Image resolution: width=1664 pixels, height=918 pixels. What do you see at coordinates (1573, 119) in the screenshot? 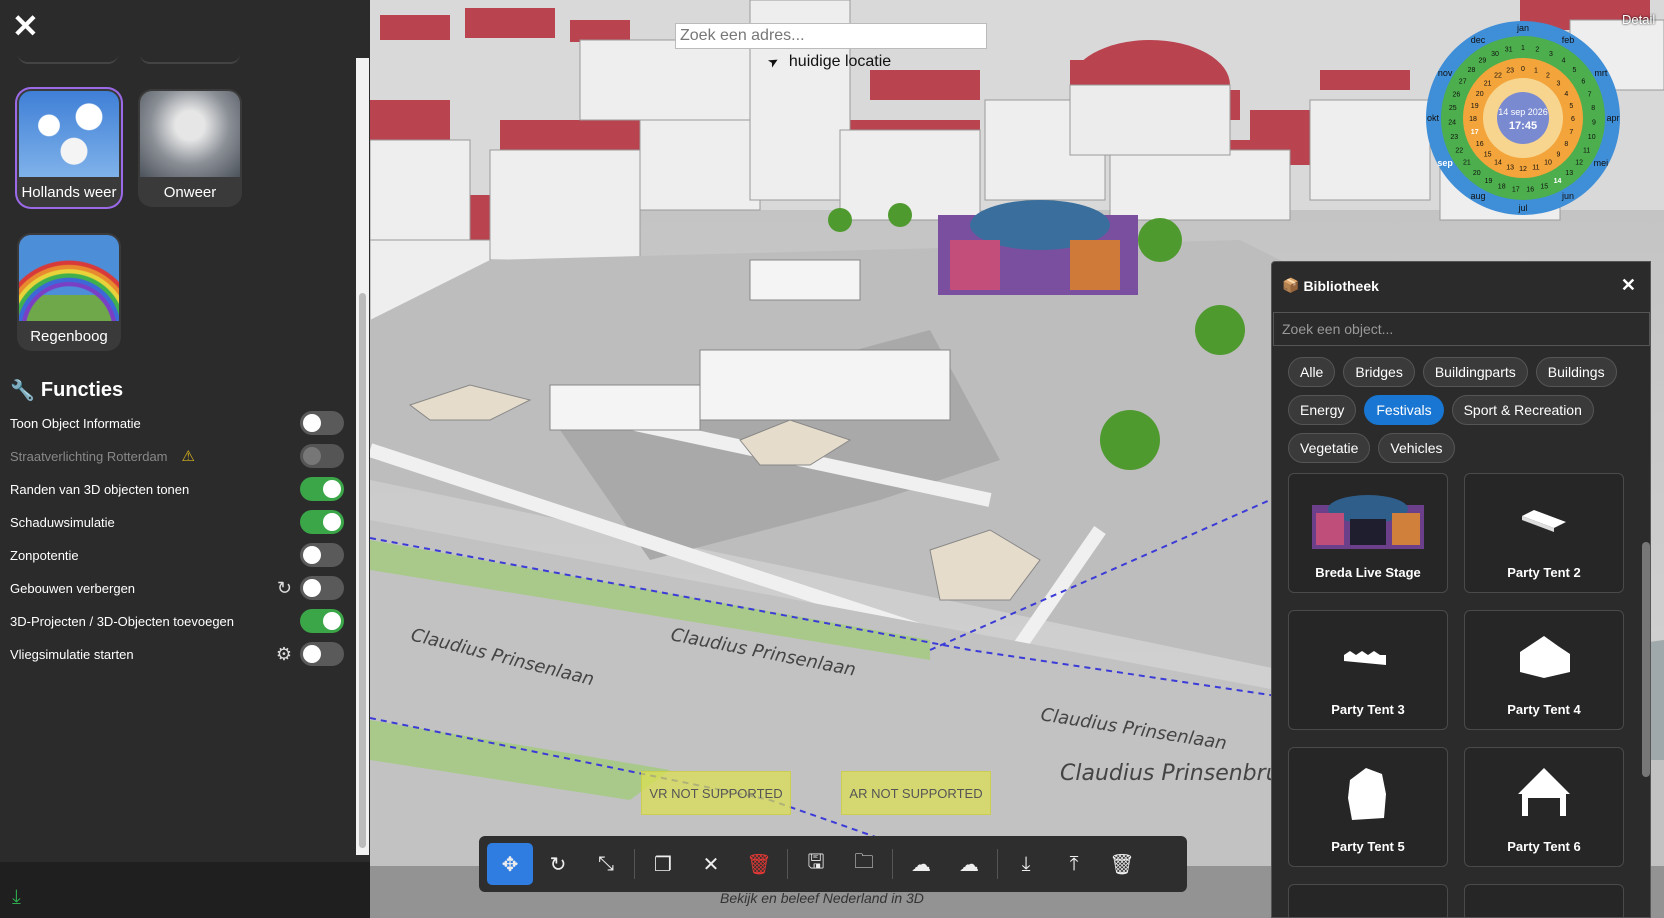
I see `dial-hour: 6` at bounding box center [1573, 119].